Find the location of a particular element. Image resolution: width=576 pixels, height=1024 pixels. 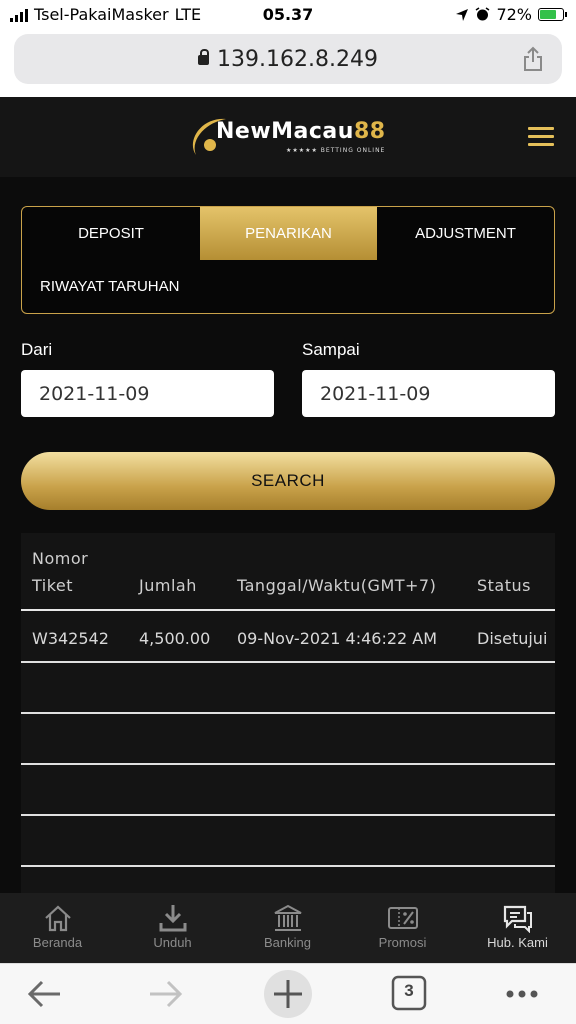

home-icon is located at coordinates (57, 918).